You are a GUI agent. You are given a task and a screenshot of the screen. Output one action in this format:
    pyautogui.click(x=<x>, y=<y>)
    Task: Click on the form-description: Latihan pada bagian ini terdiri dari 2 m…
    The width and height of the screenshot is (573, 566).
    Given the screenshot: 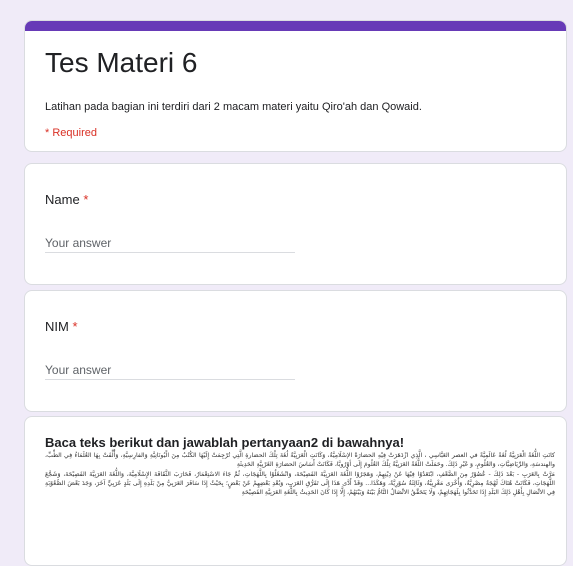 What is the action you would take?
    pyautogui.click(x=233, y=107)
    